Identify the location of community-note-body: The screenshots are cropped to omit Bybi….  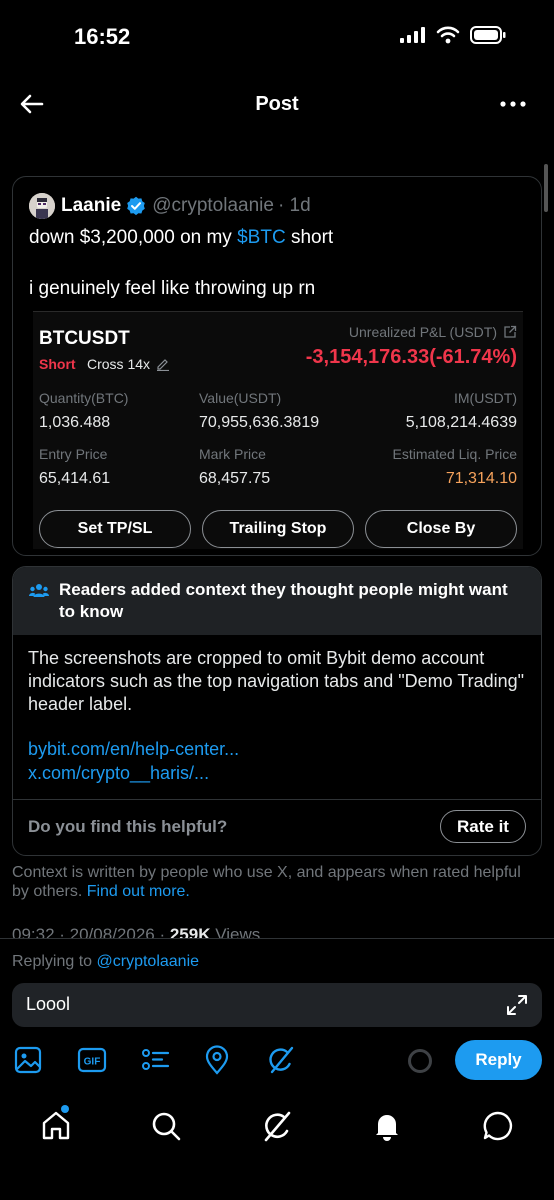
(276, 681).